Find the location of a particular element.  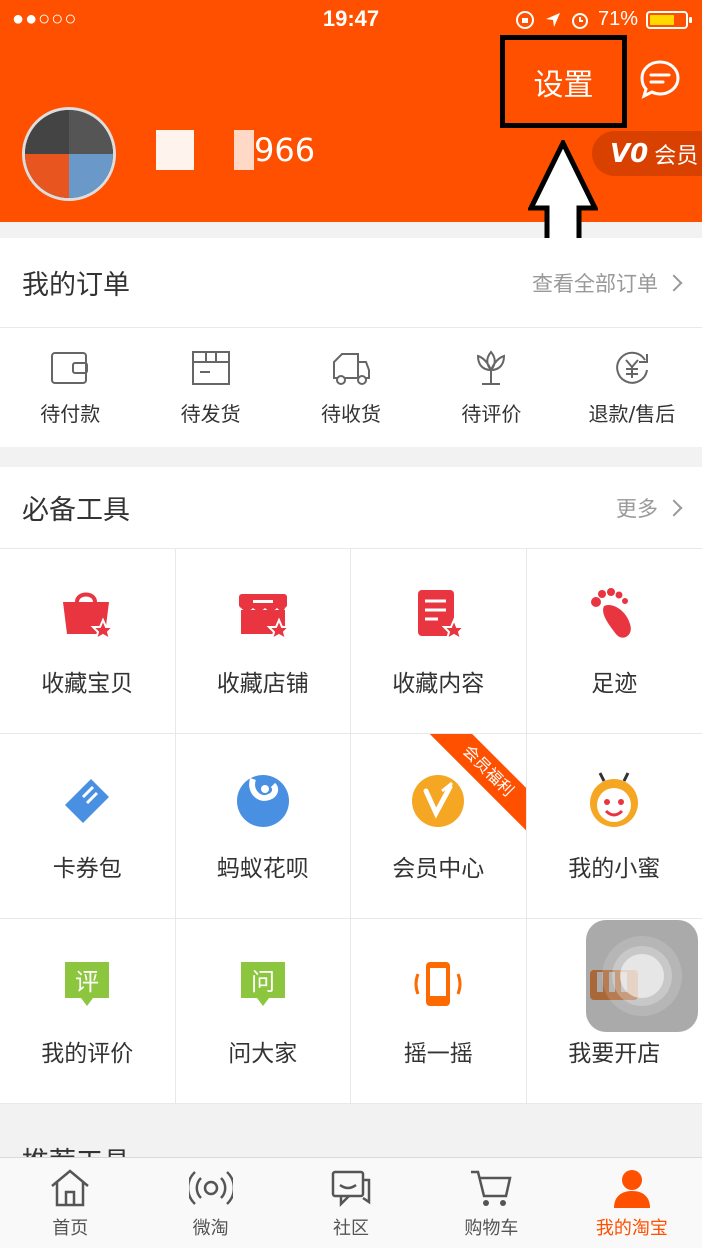

more-tools-link: 更多 is located at coordinates (649, 508).